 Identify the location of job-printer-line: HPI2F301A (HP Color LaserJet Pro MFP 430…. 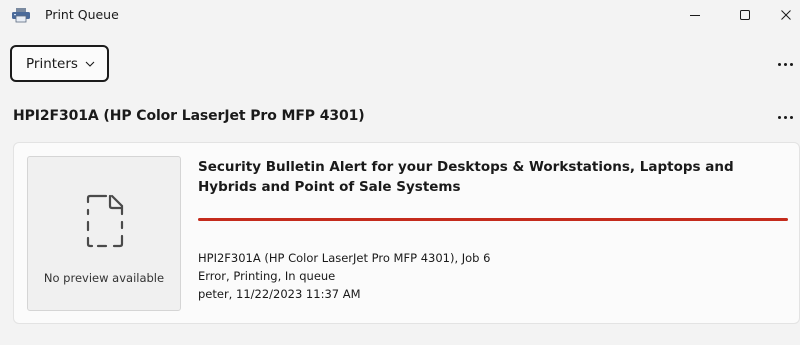
(344, 258).